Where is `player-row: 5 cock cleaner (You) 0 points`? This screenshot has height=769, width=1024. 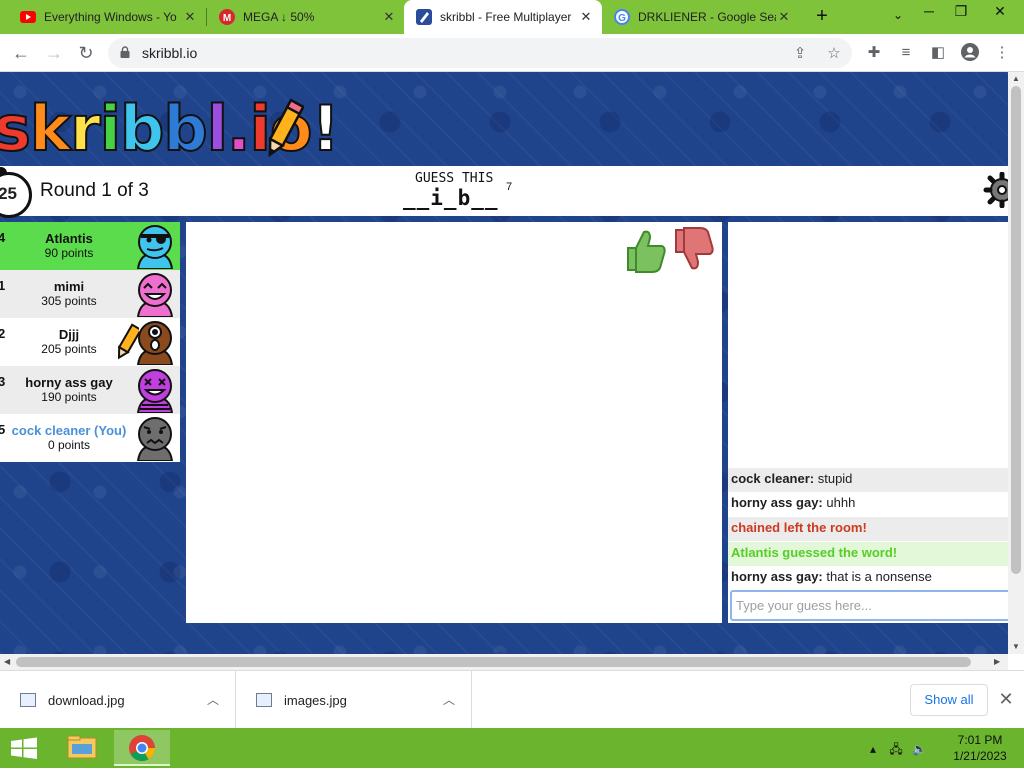
player-row: 5 cock cleaner (You) 0 points is located at coordinates (90, 438).